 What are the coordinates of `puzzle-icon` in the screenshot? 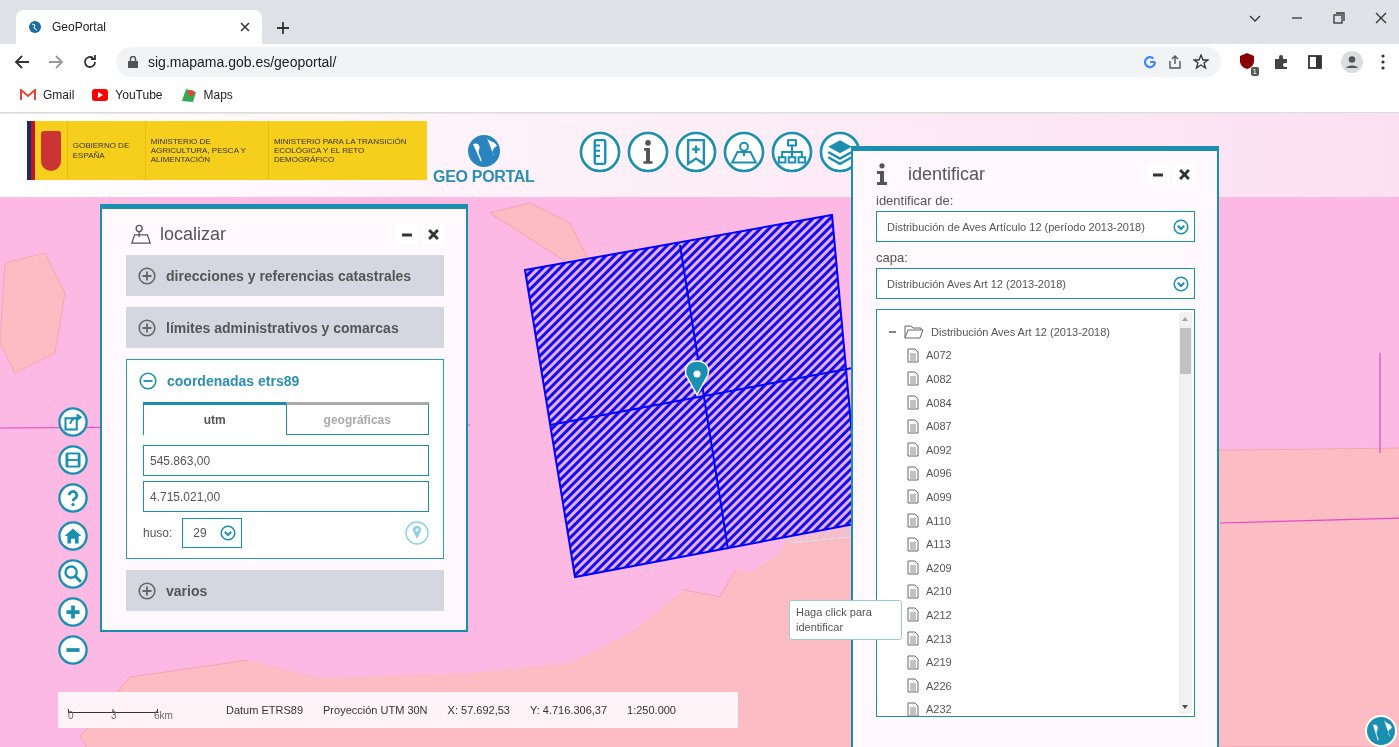 It's located at (1281, 62).